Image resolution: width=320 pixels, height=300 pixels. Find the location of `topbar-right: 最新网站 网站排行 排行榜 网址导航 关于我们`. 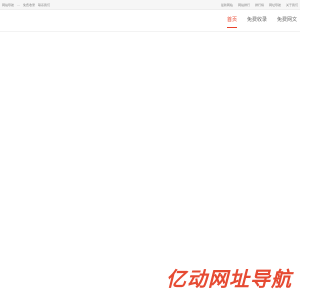

topbar-right: 最新网站 网站排行 排行榜 网址导航 关于我们 is located at coordinates (258, 5).